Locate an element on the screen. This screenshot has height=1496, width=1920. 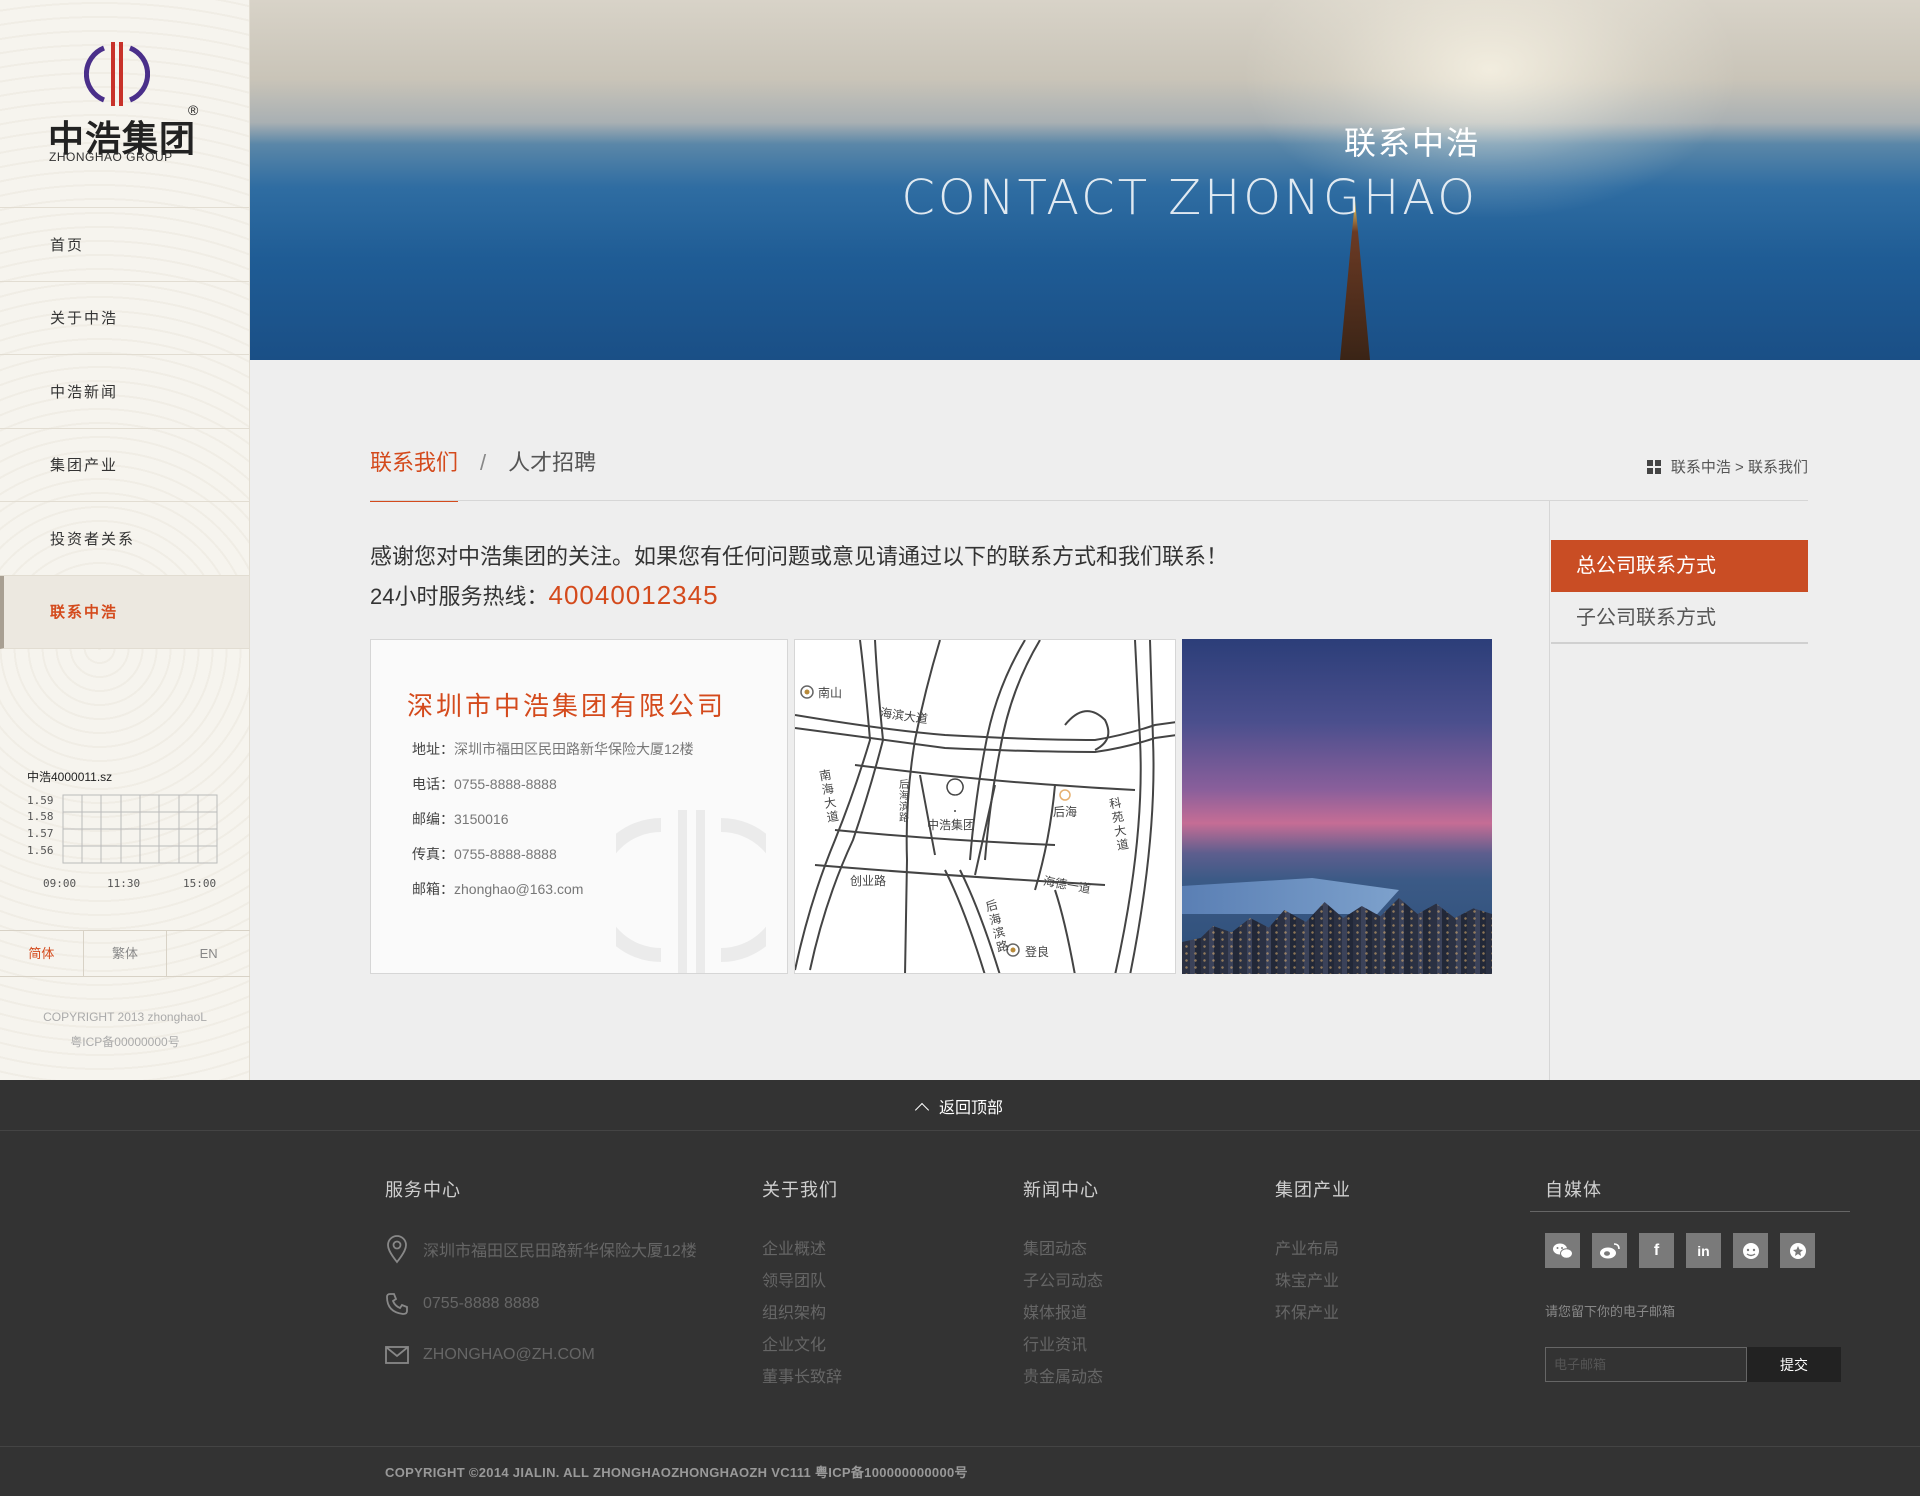
contact-label: 邮编： is located at coordinates (433, 819).